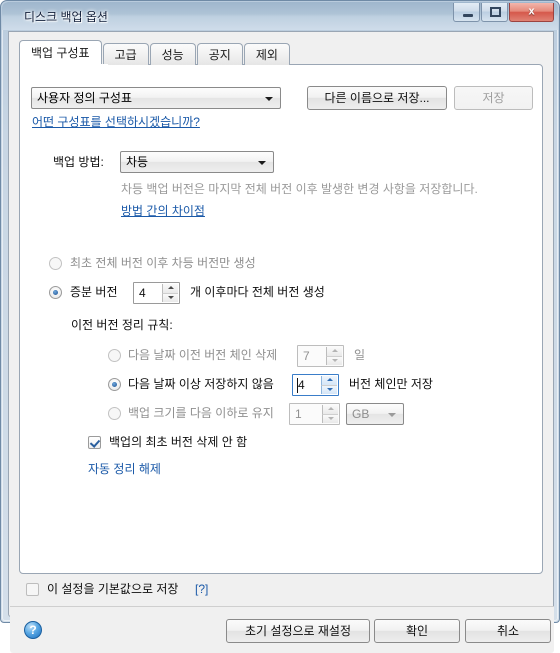 The width and height of the screenshot is (560, 653). I want to click on backup-size-unit-value: GB, so click(361, 414).